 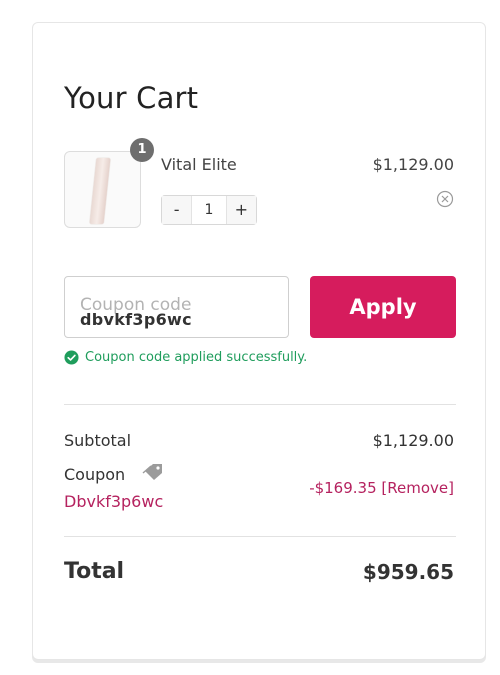 What do you see at coordinates (177, 210) in the screenshot?
I see `decrement-button: -` at bounding box center [177, 210].